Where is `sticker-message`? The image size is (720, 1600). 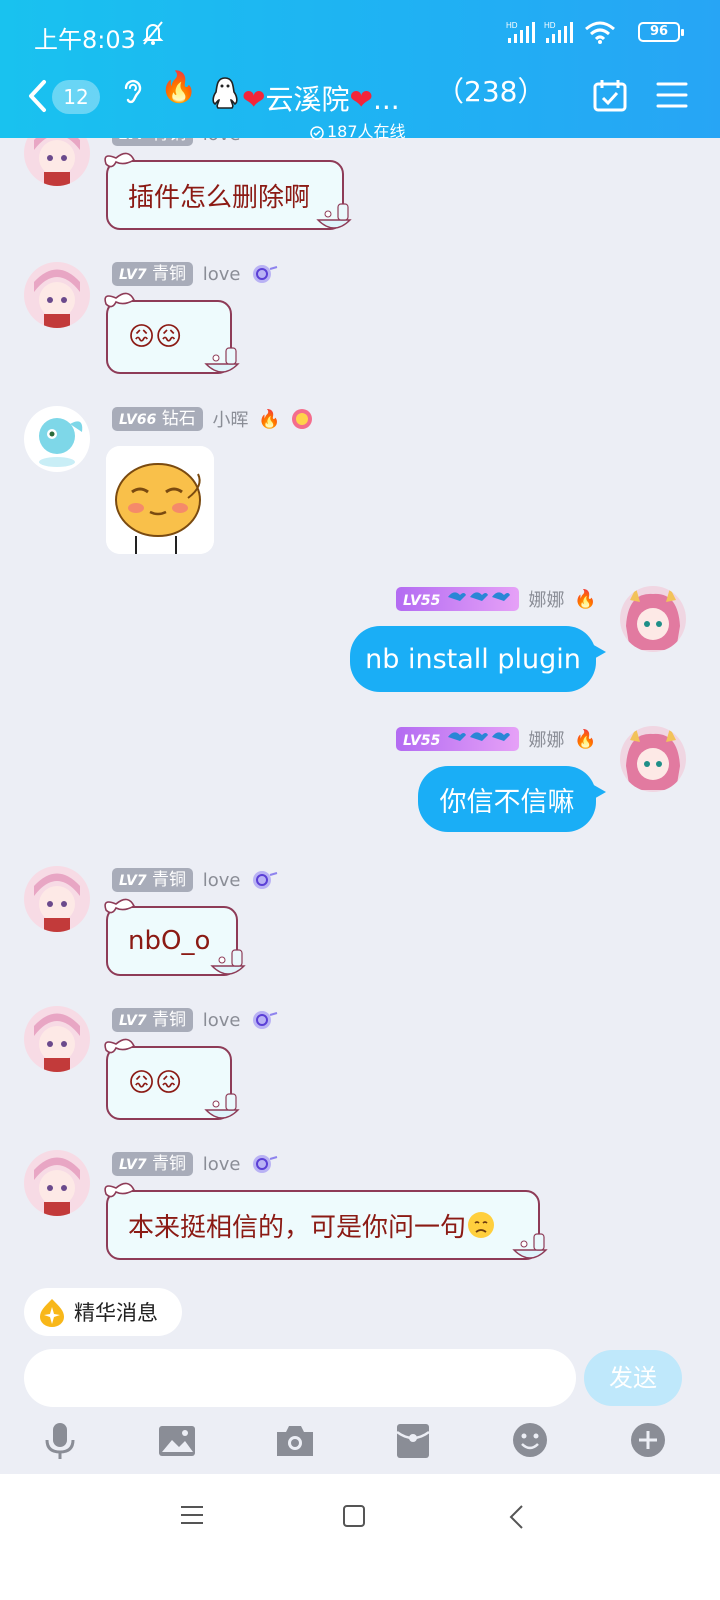
sticker-message is located at coordinates (160, 500).